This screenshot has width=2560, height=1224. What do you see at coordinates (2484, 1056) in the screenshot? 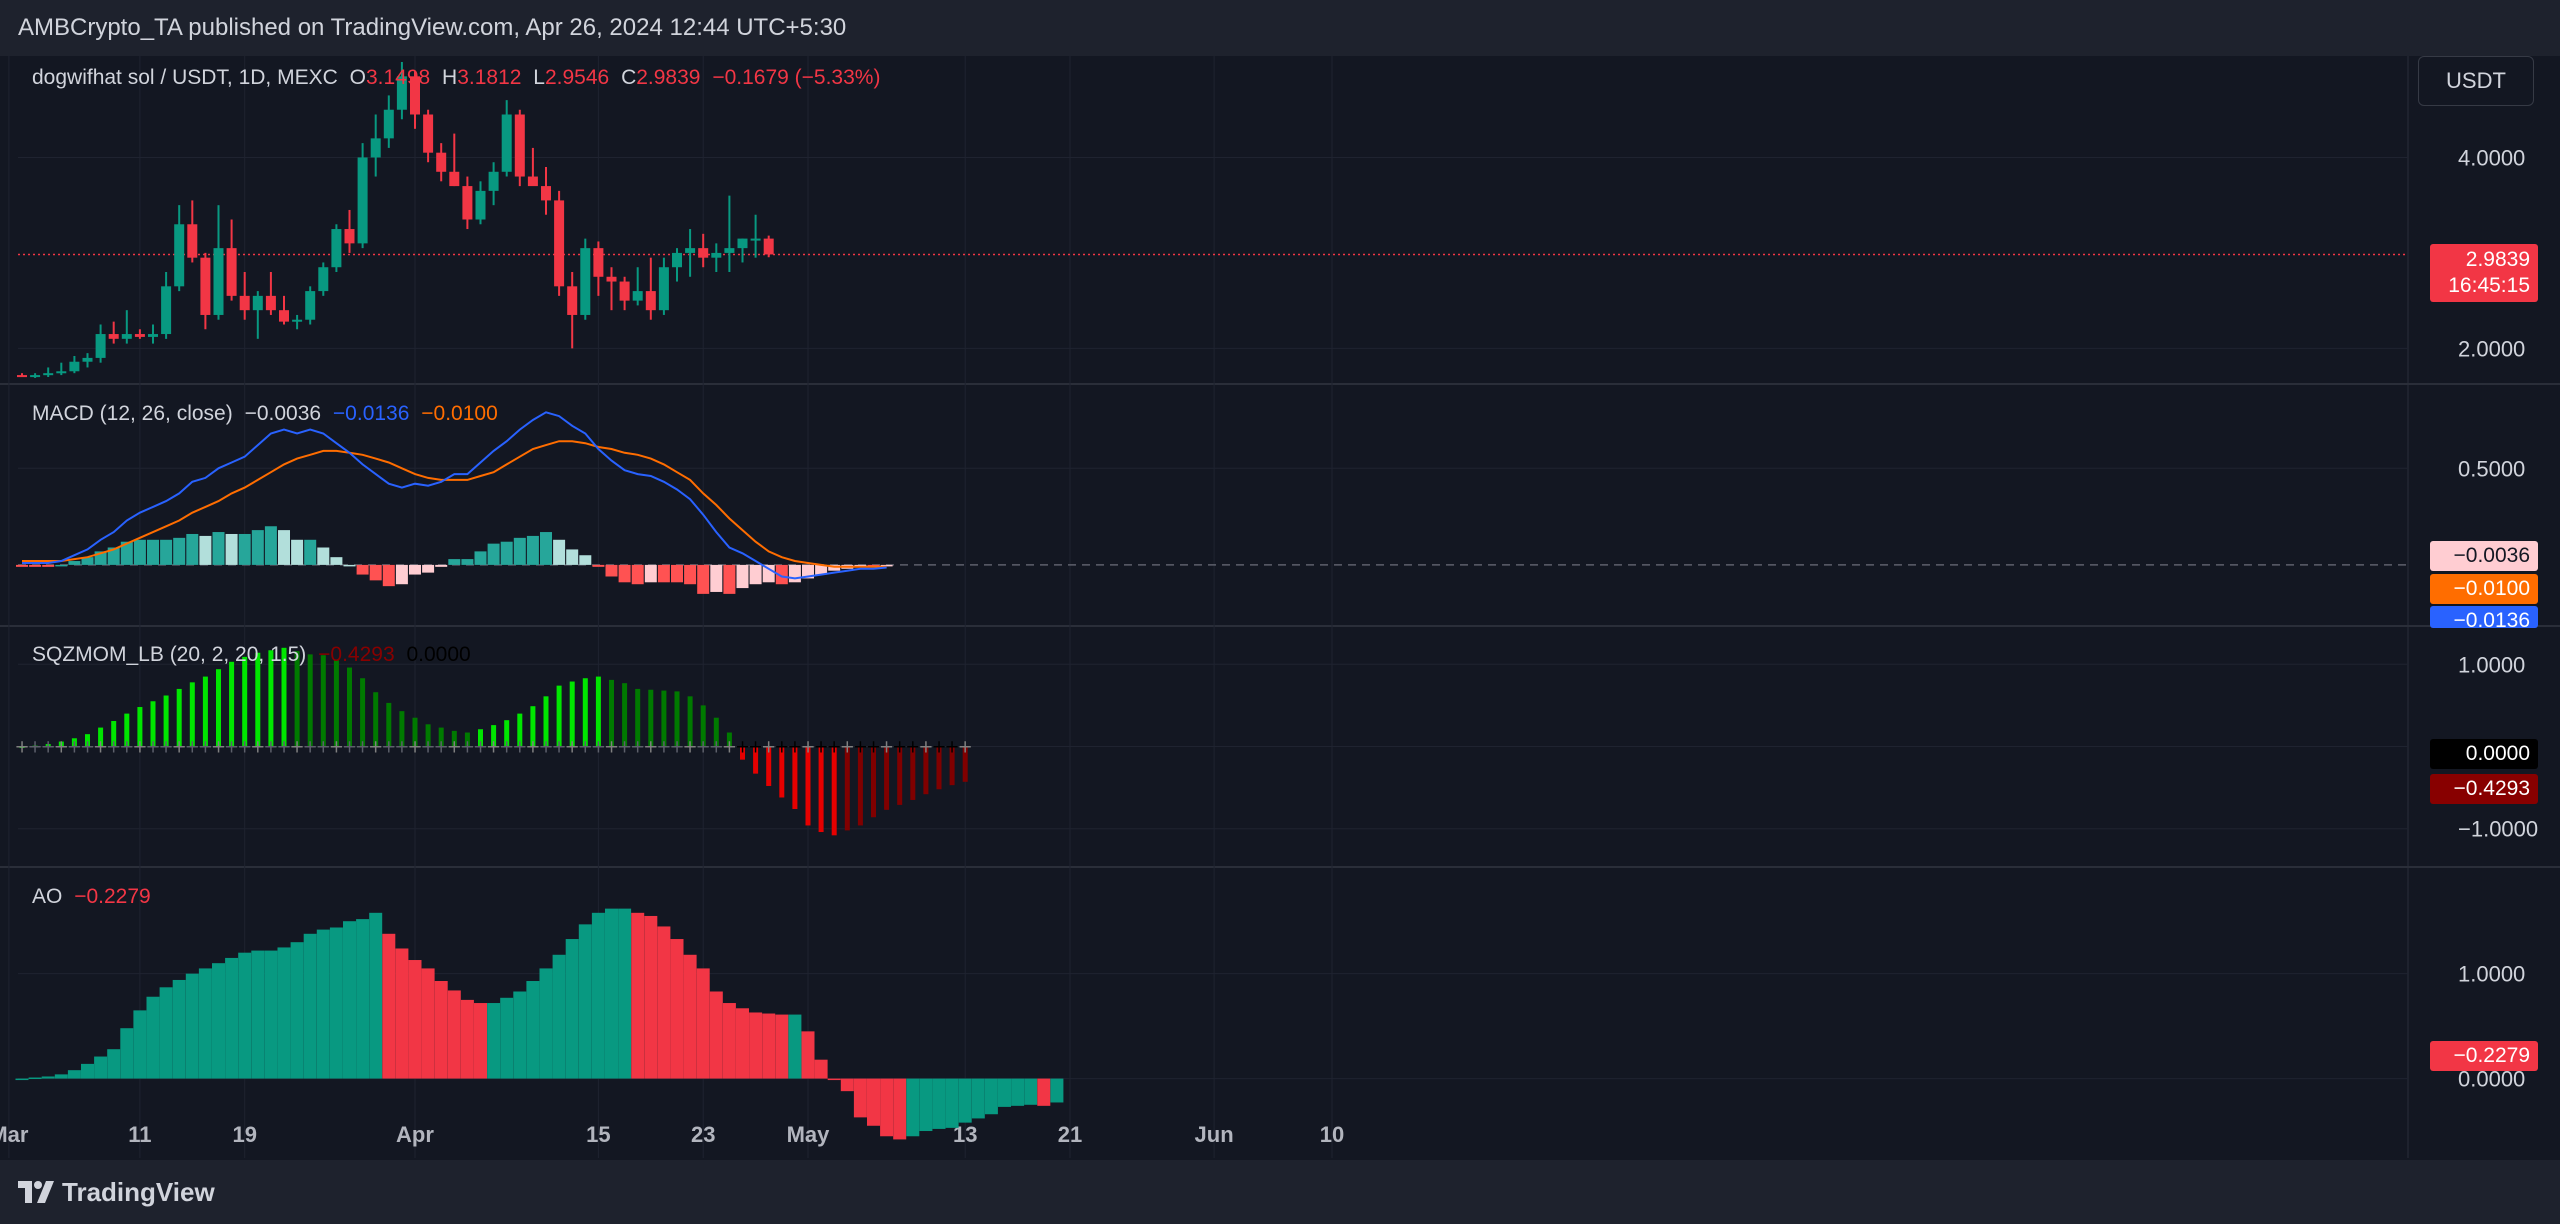
I see `ao-value-tag: −0.2279` at bounding box center [2484, 1056].